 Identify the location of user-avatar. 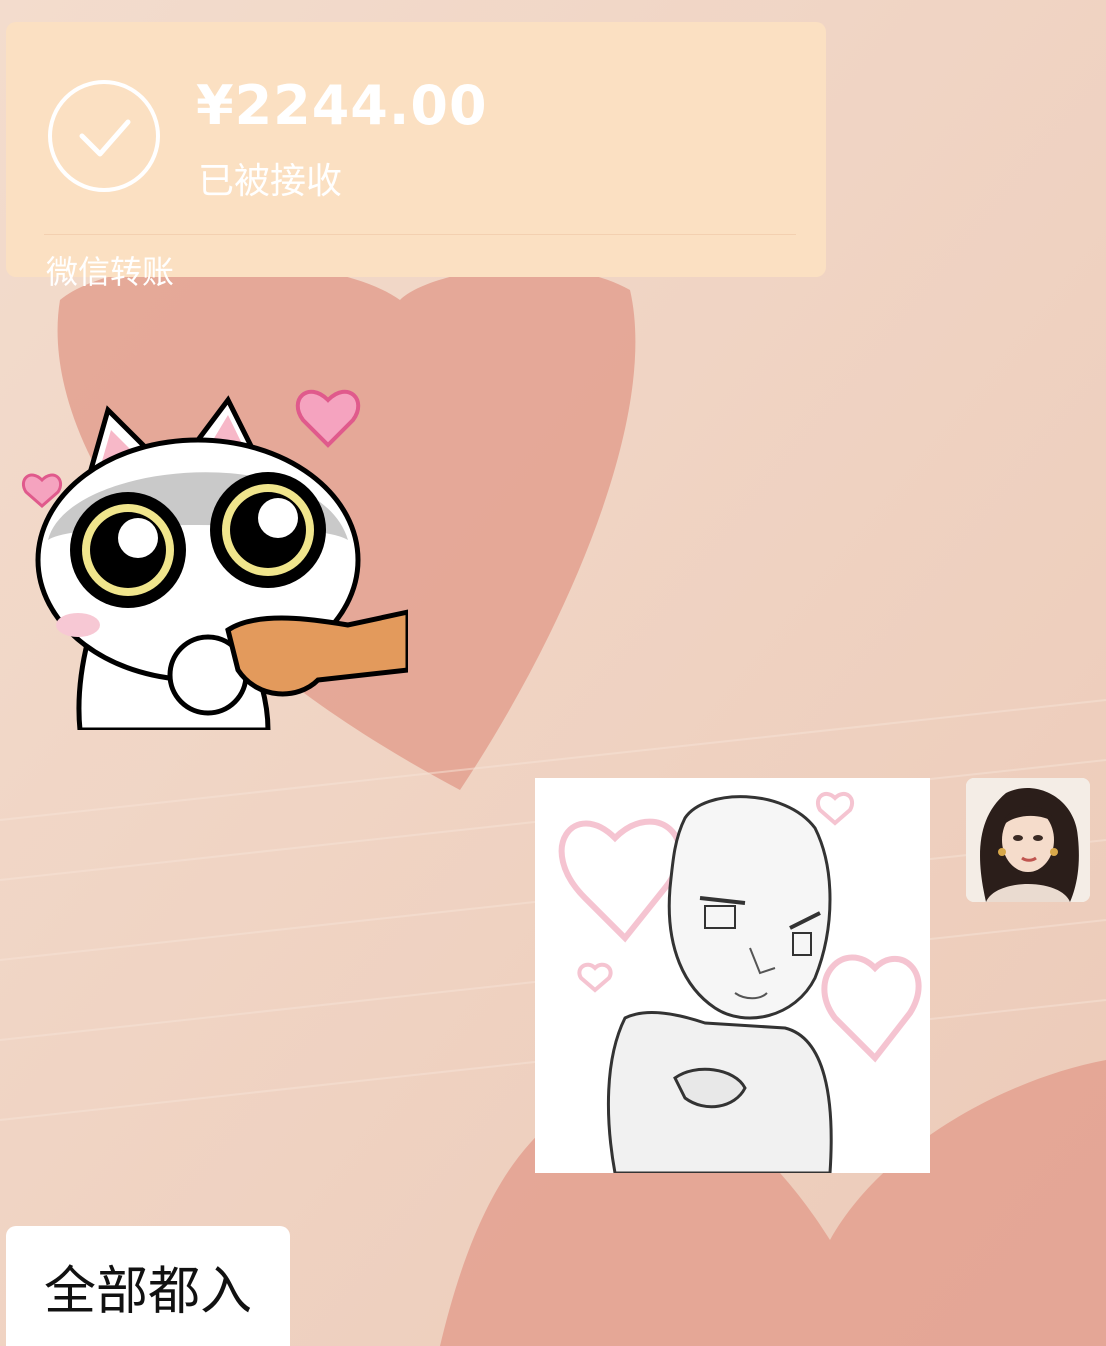
(1028, 840).